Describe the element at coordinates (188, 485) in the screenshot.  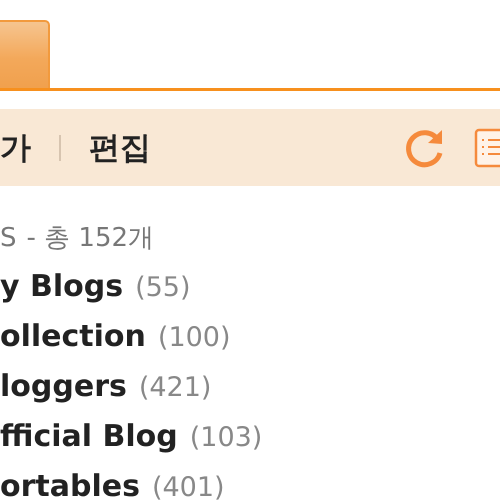
I see `feed-count: (401)` at that location.